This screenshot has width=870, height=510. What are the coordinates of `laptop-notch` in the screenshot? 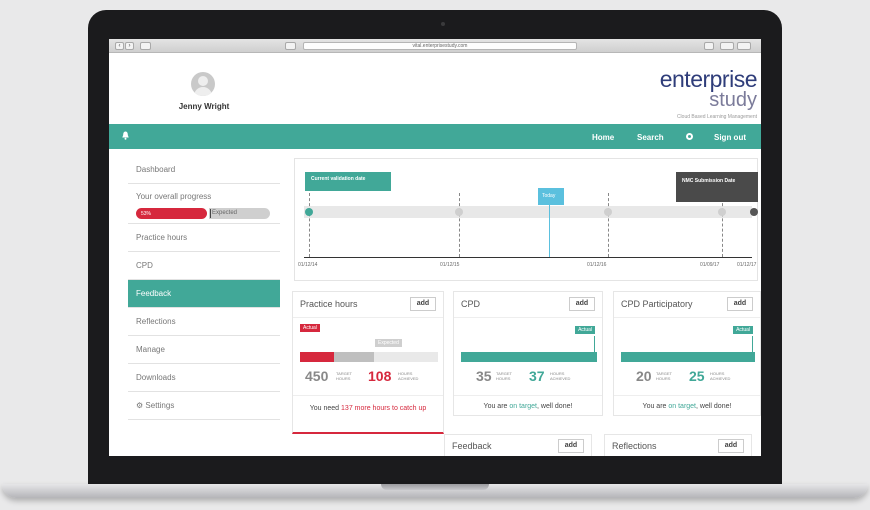 It's located at (435, 487).